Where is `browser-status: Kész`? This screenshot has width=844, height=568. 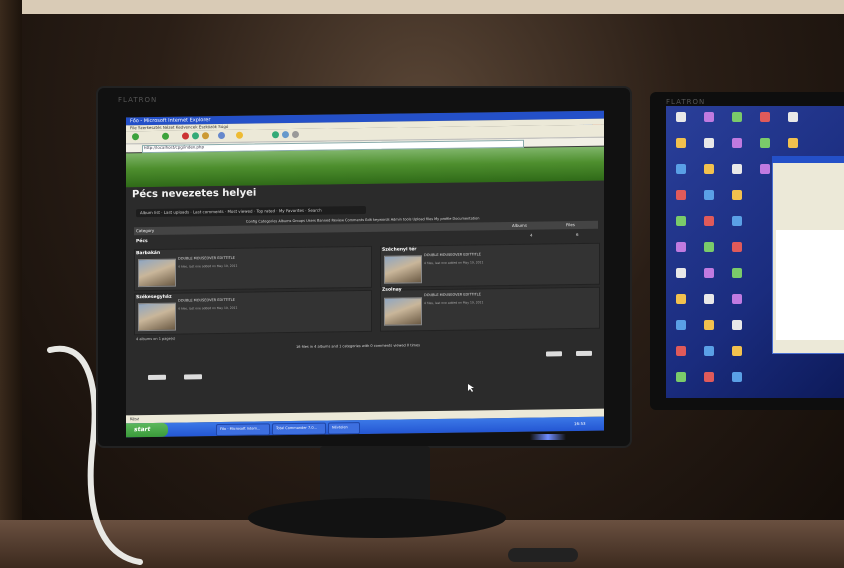
browser-status: Kész is located at coordinates (135, 419).